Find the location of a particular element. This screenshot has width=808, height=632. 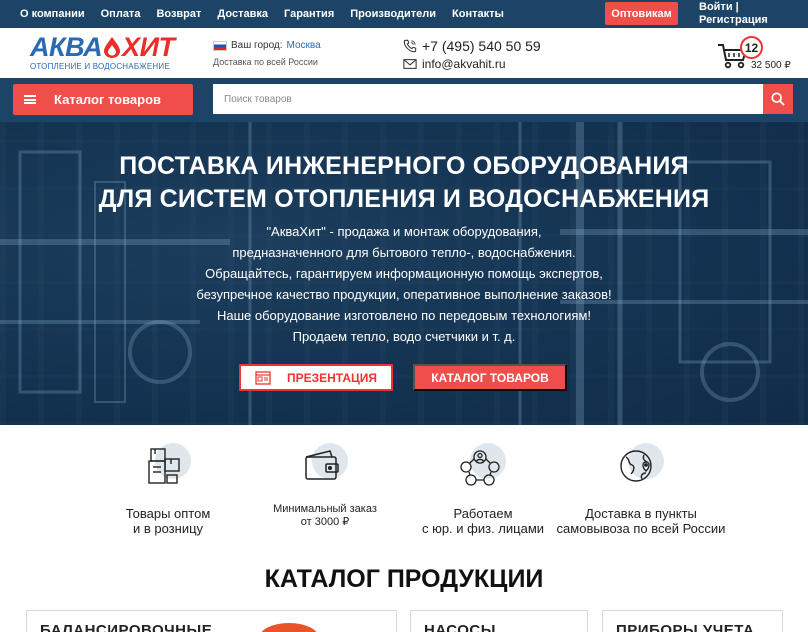

search-bar: Каталог товаров is located at coordinates (404, 100).